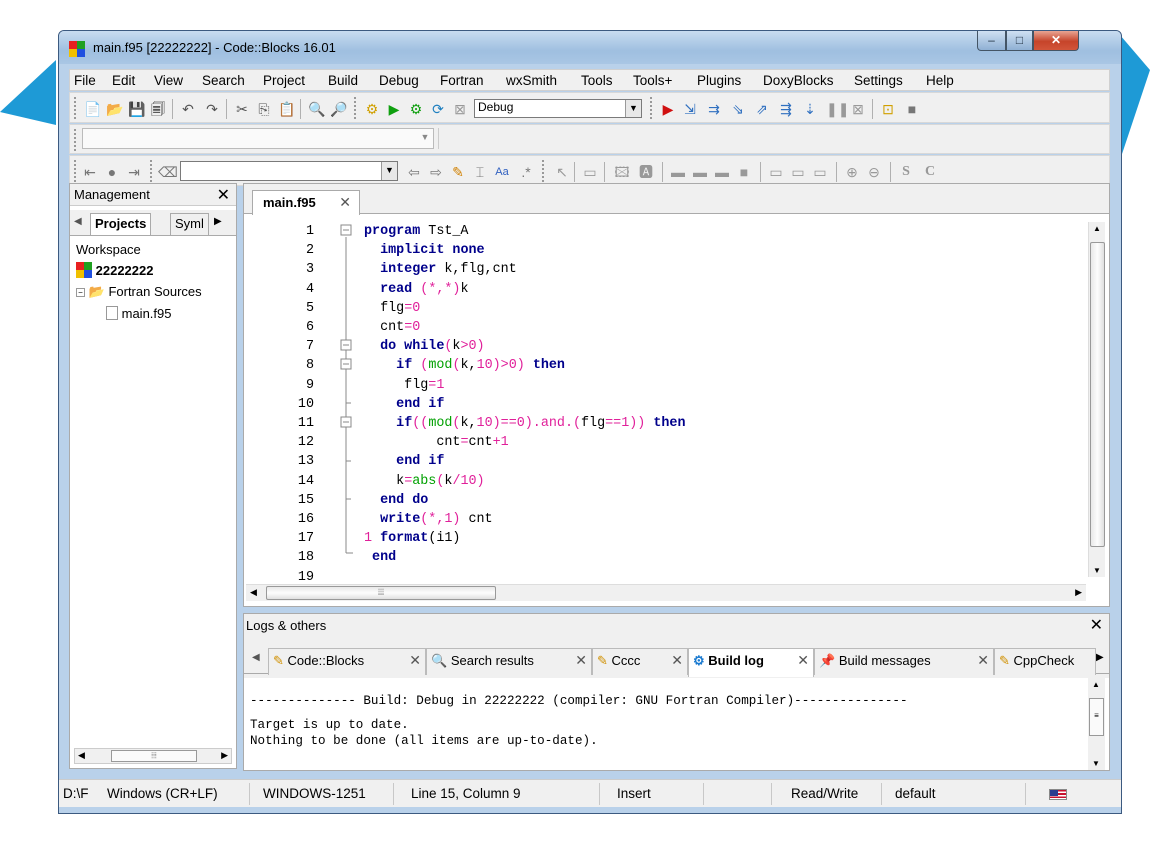 The image size is (1150, 864). I want to click on build-target-select: Debug ▼, so click(558, 108).